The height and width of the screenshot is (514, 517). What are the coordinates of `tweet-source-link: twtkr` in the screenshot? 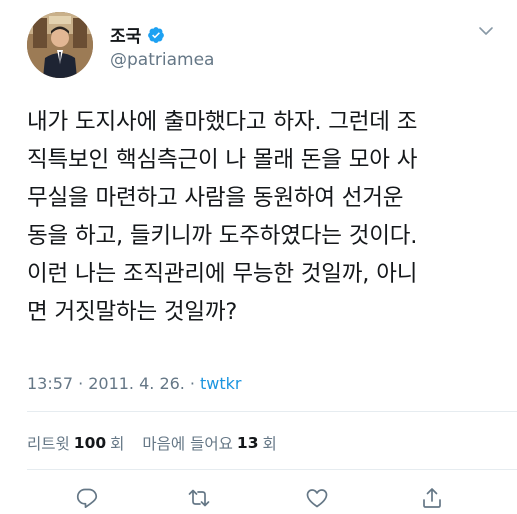 It's located at (220, 383).